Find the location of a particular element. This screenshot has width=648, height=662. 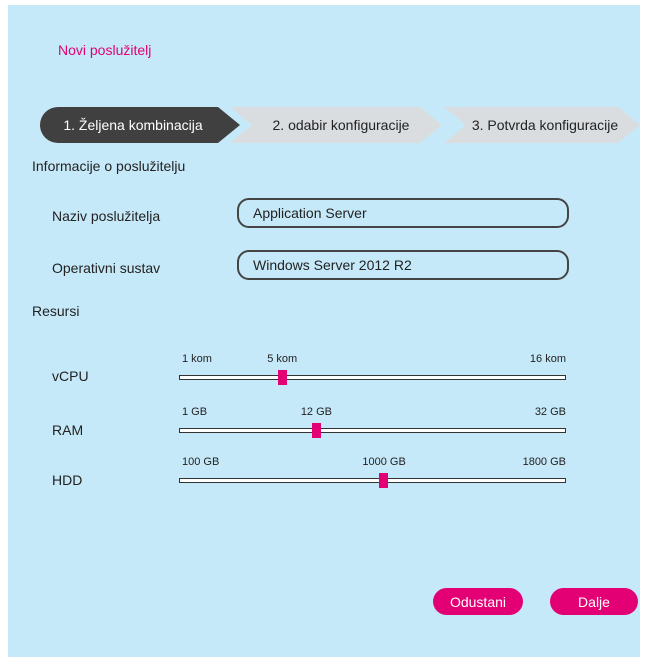

ram-slider-thumb is located at coordinates (316, 430).